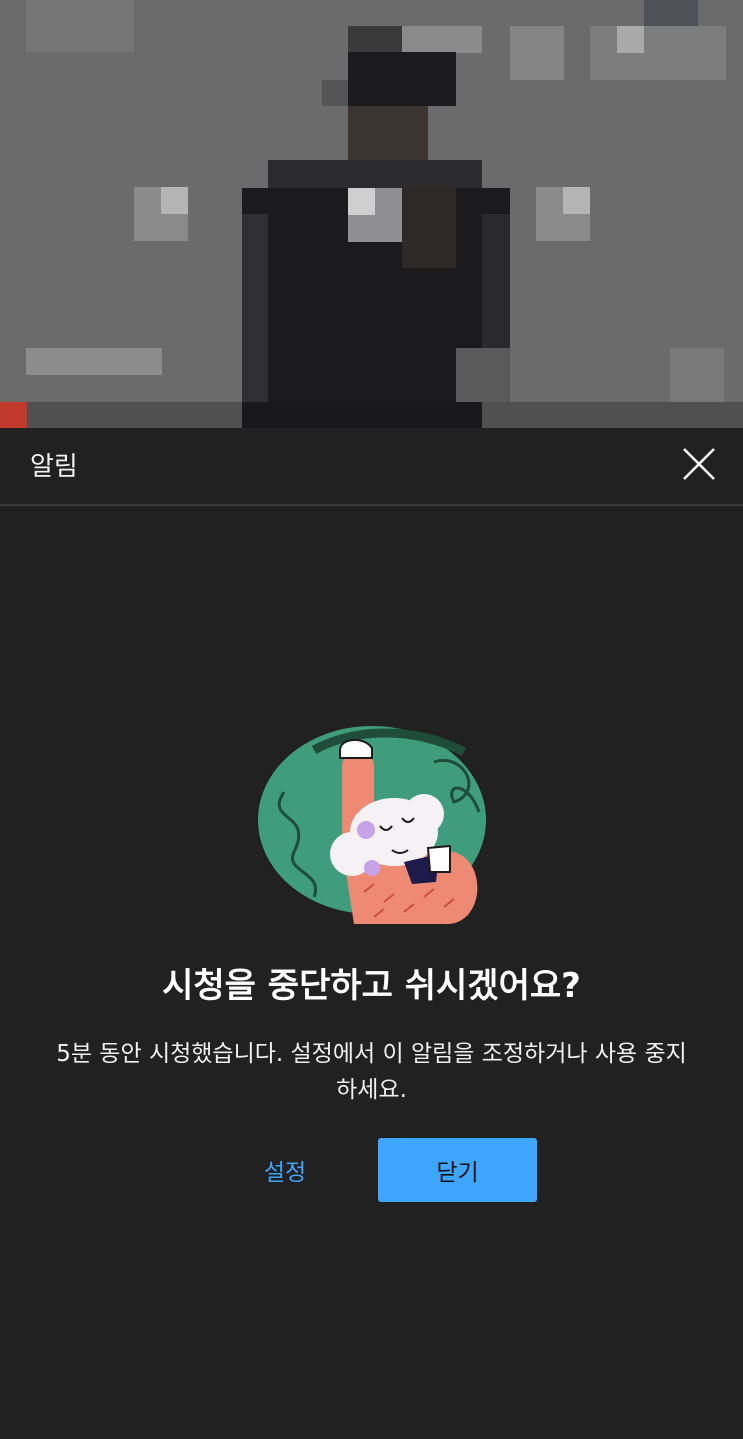 This screenshot has height=1439, width=743. I want to click on reminder-message: 5분 동안 시청했습니다. 설정에서 이 알림을 조정하거나 사용 중지하세요., so click(371, 1072).